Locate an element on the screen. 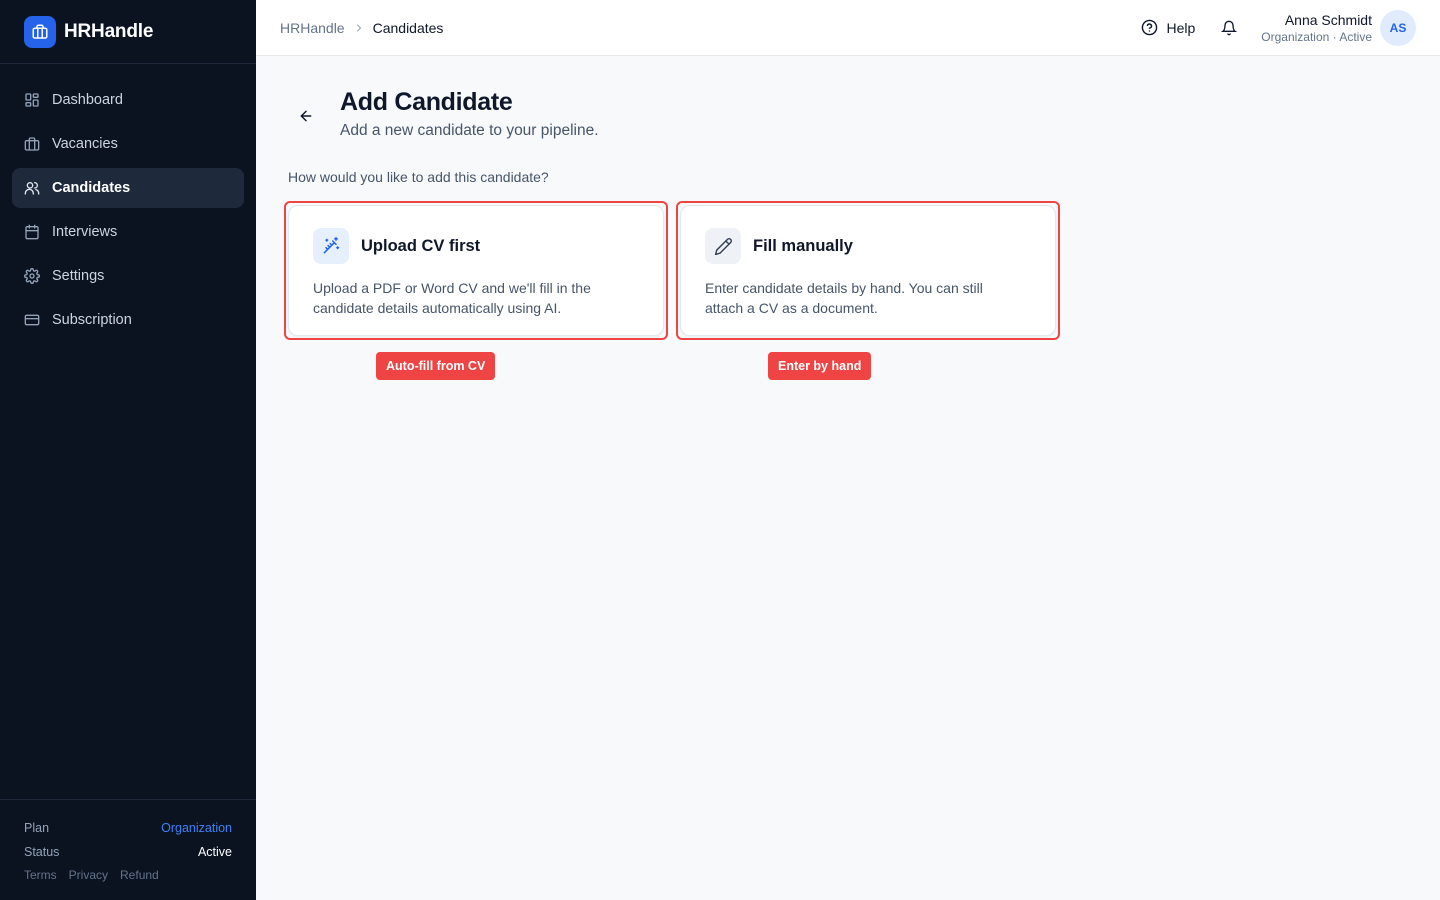 Image resolution: width=1440 pixels, height=900 pixels. user-info: Anna Schmidt Organization · Active is located at coordinates (1316, 28).